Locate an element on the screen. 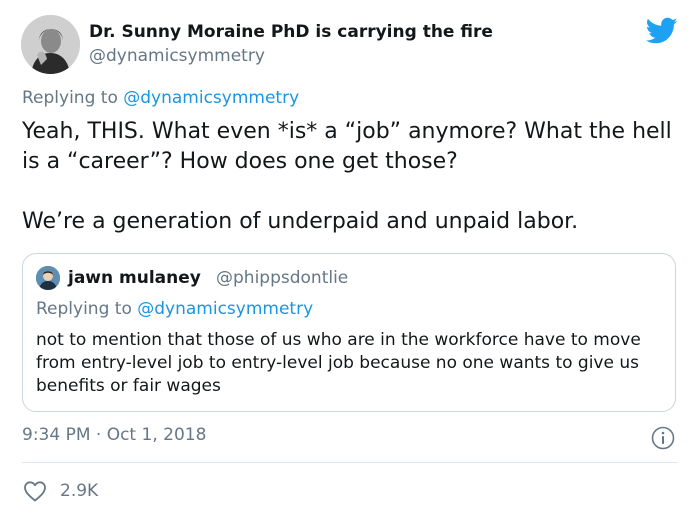  divider is located at coordinates (350, 462).